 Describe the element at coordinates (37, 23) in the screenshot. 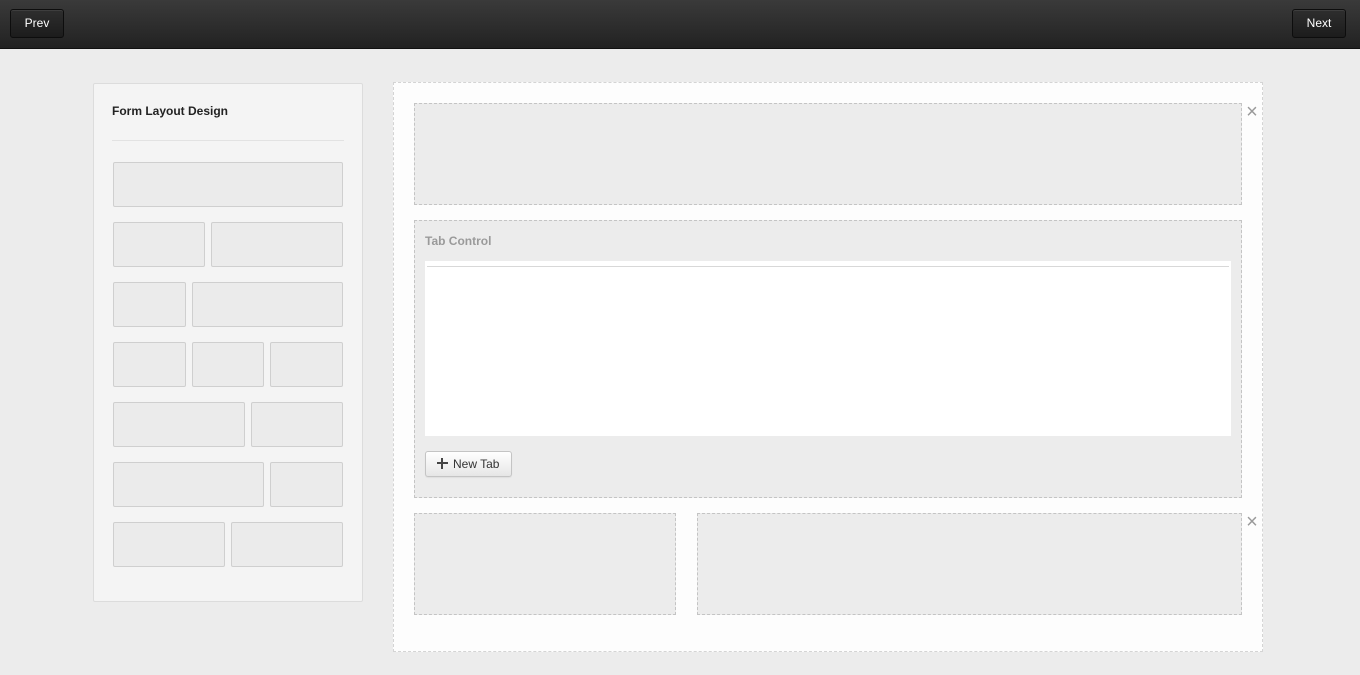

I see `prev-button: Prev` at that location.